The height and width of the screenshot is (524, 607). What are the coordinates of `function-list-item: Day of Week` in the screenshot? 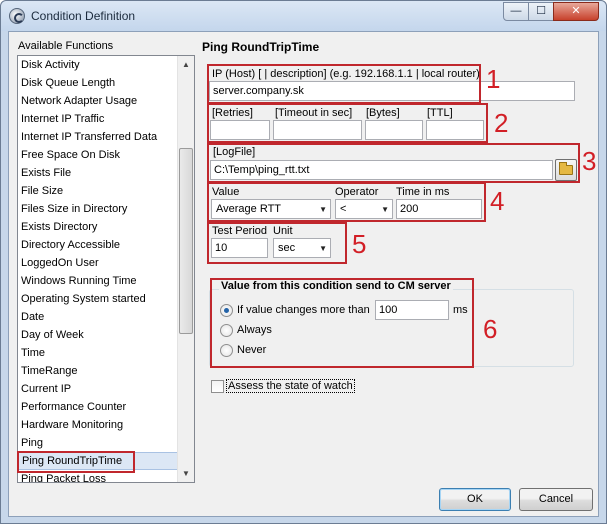 It's located at (98, 335).